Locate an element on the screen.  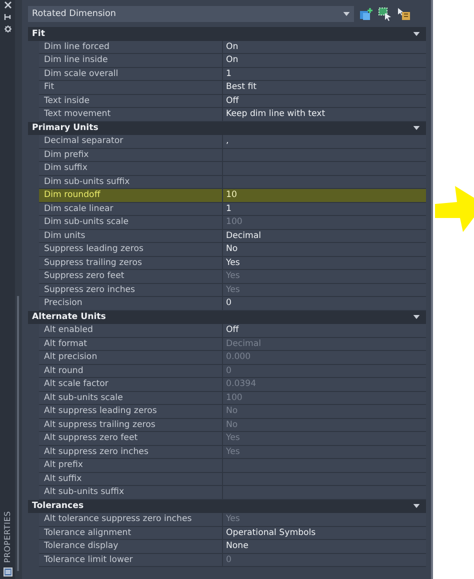
property-row: Alt sub-units suffix is located at coordinates (232, 493).